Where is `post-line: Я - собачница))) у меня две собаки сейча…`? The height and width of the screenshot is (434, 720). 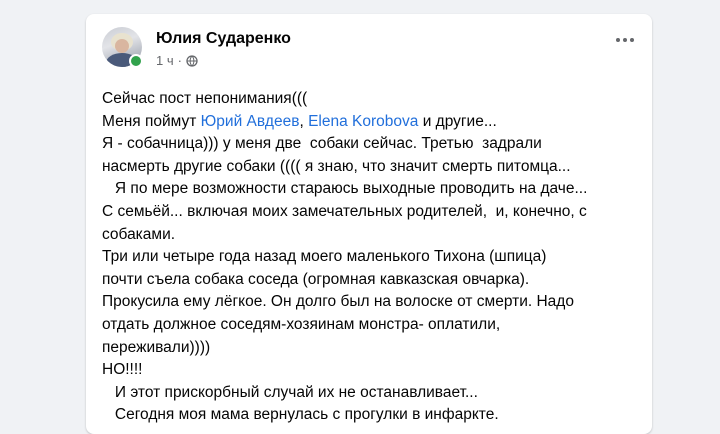 post-line: Я - собачница))) у меня две собаки сейча… is located at coordinates (322, 144).